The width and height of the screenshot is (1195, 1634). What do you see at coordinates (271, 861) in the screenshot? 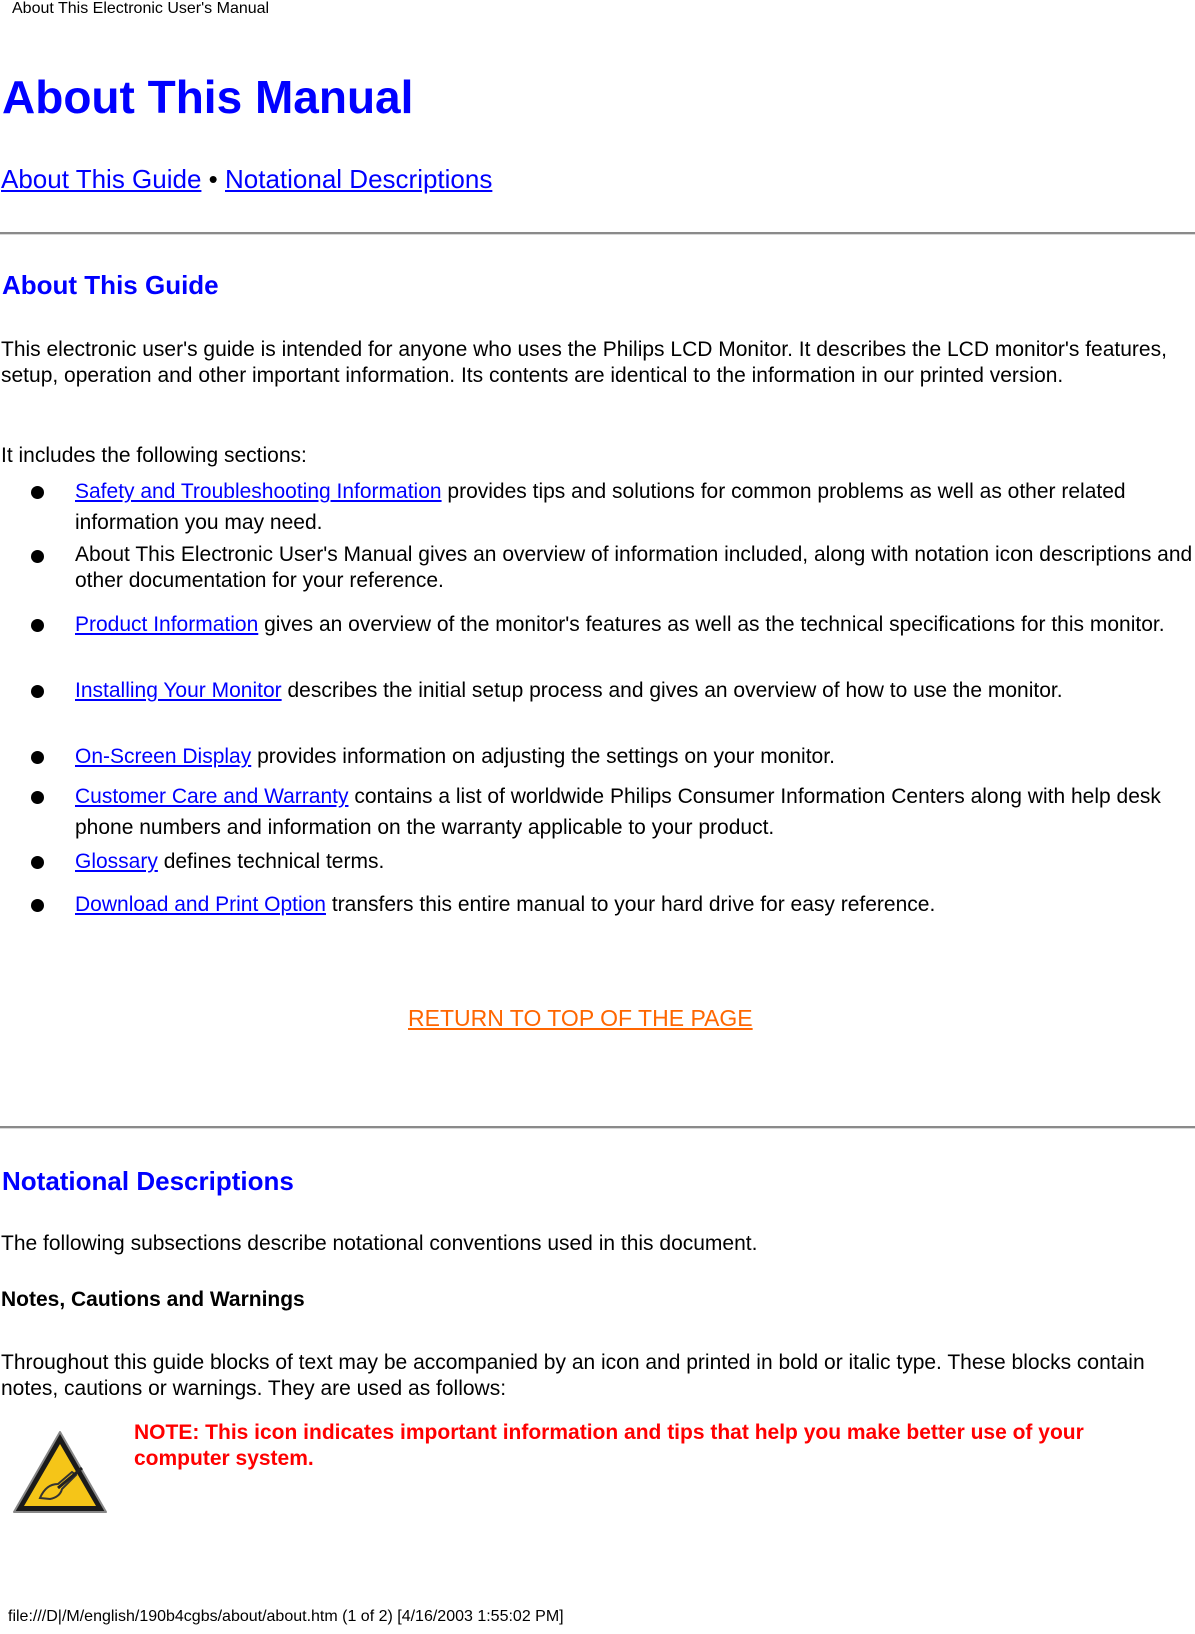
I see `list-item-text: defines technical terms.` at bounding box center [271, 861].